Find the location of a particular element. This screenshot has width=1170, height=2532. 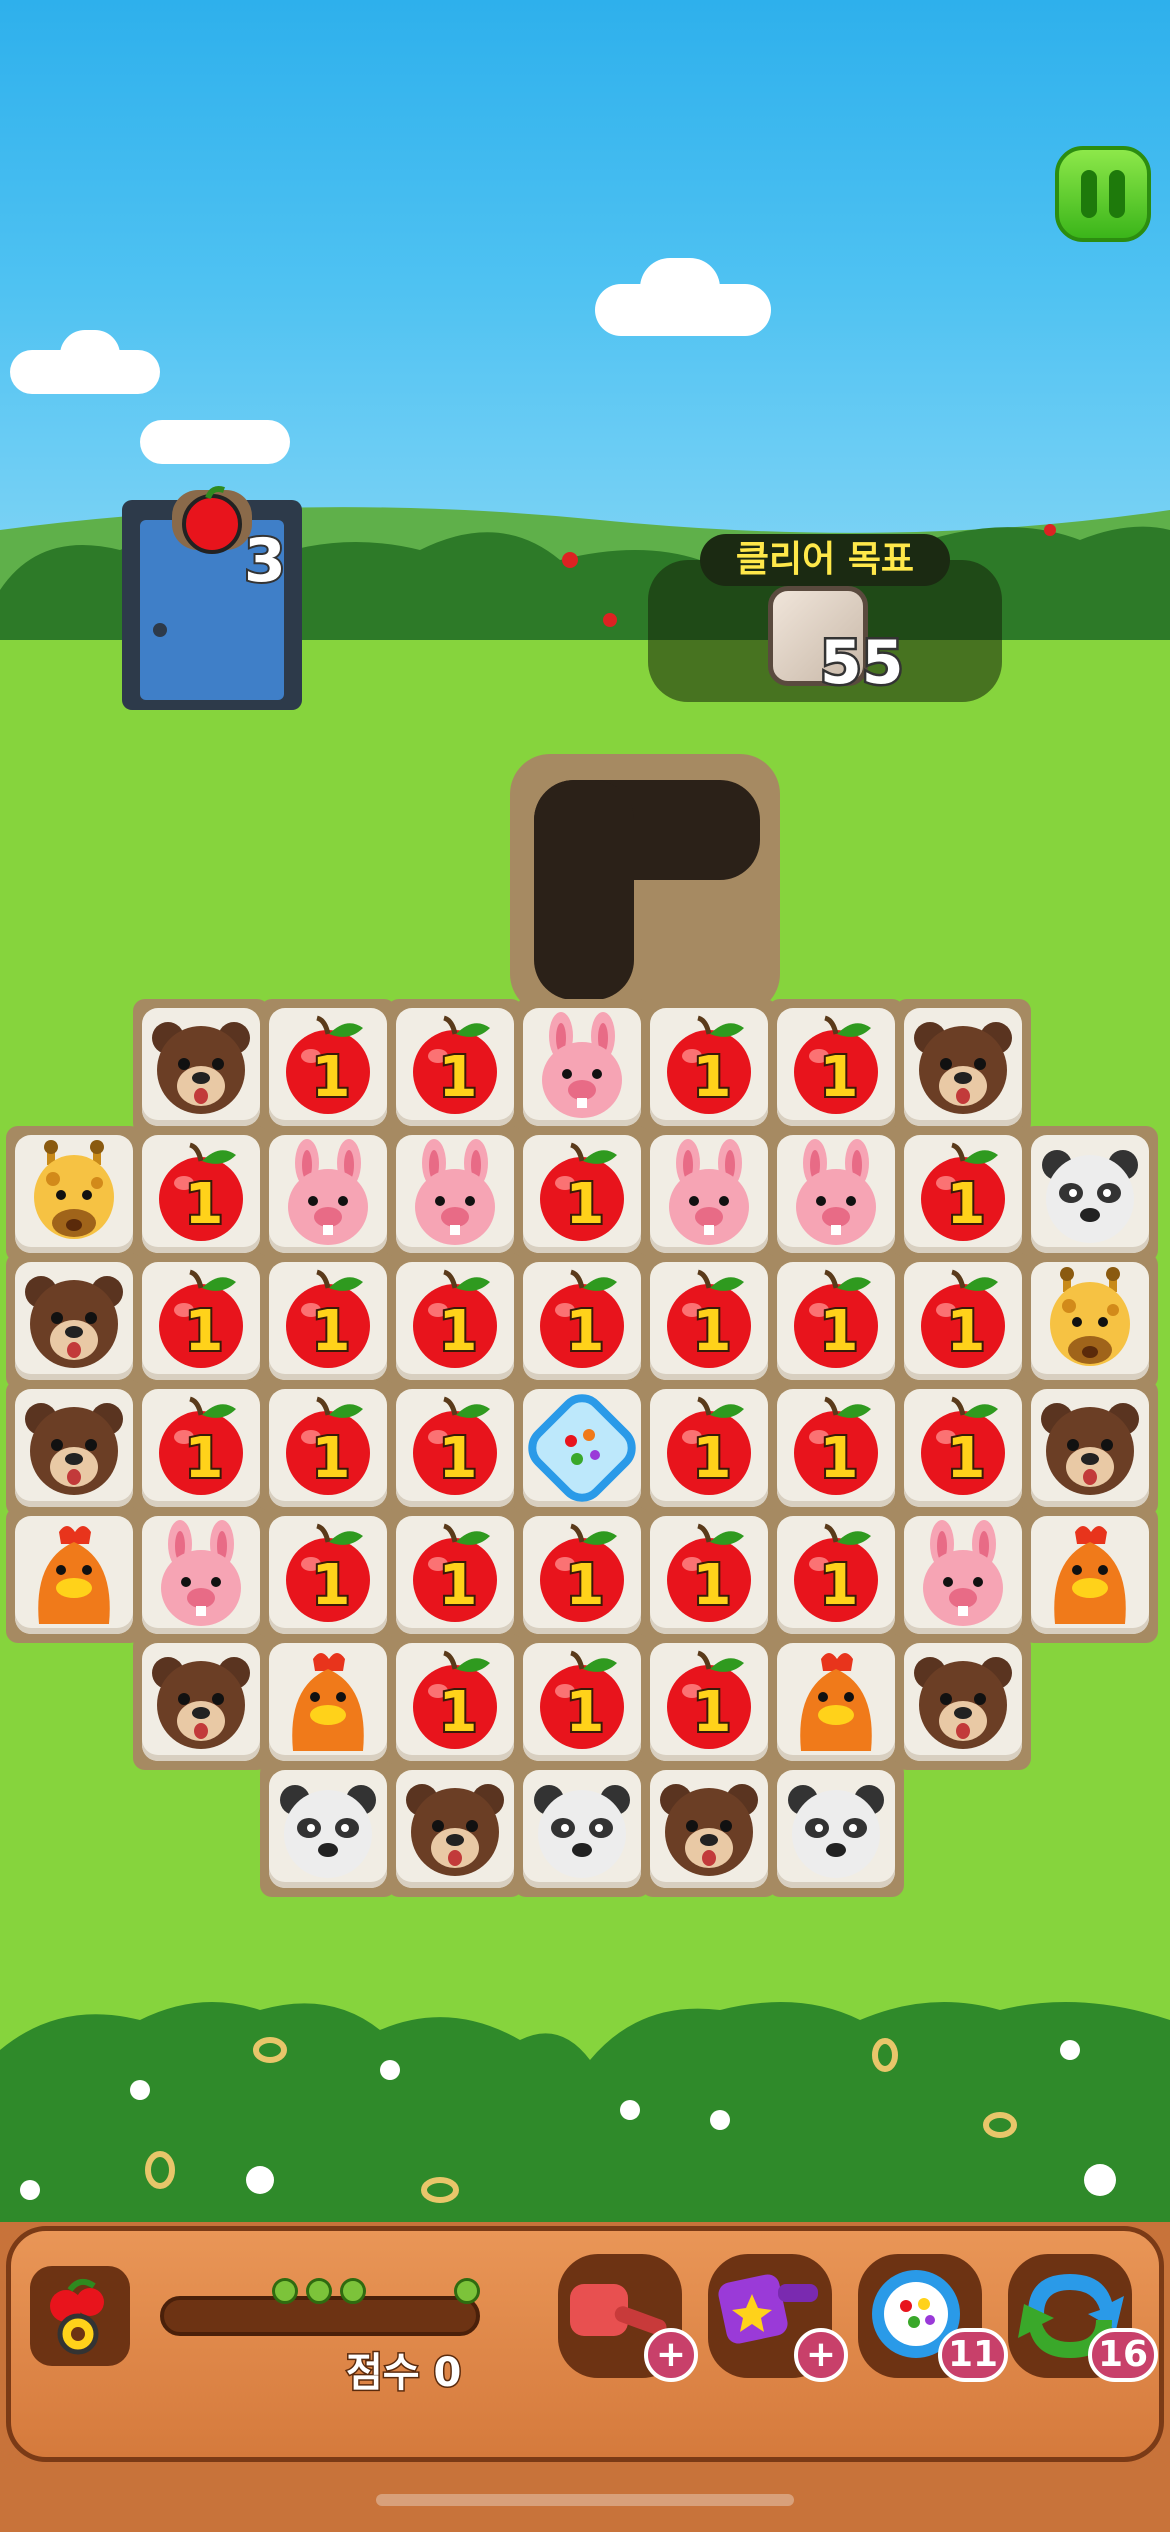

pause-button is located at coordinates (1103, 194).